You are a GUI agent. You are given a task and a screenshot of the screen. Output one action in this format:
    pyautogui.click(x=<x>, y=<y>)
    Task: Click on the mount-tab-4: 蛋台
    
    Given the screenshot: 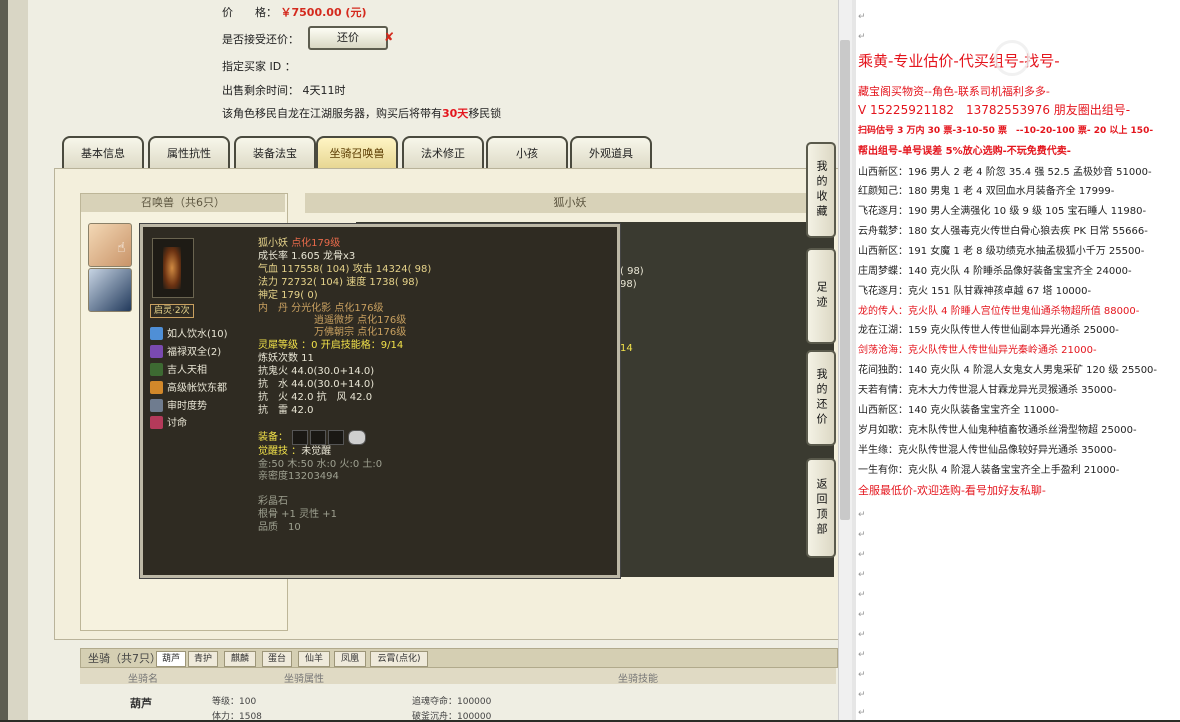 What is the action you would take?
    pyautogui.click(x=277, y=659)
    